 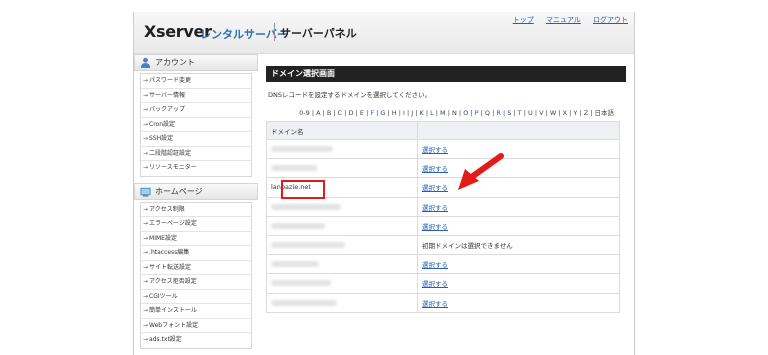 What do you see at coordinates (173, 223) in the screenshot?
I see `homepage-menu-item-label: エラーページ設定` at bounding box center [173, 223].